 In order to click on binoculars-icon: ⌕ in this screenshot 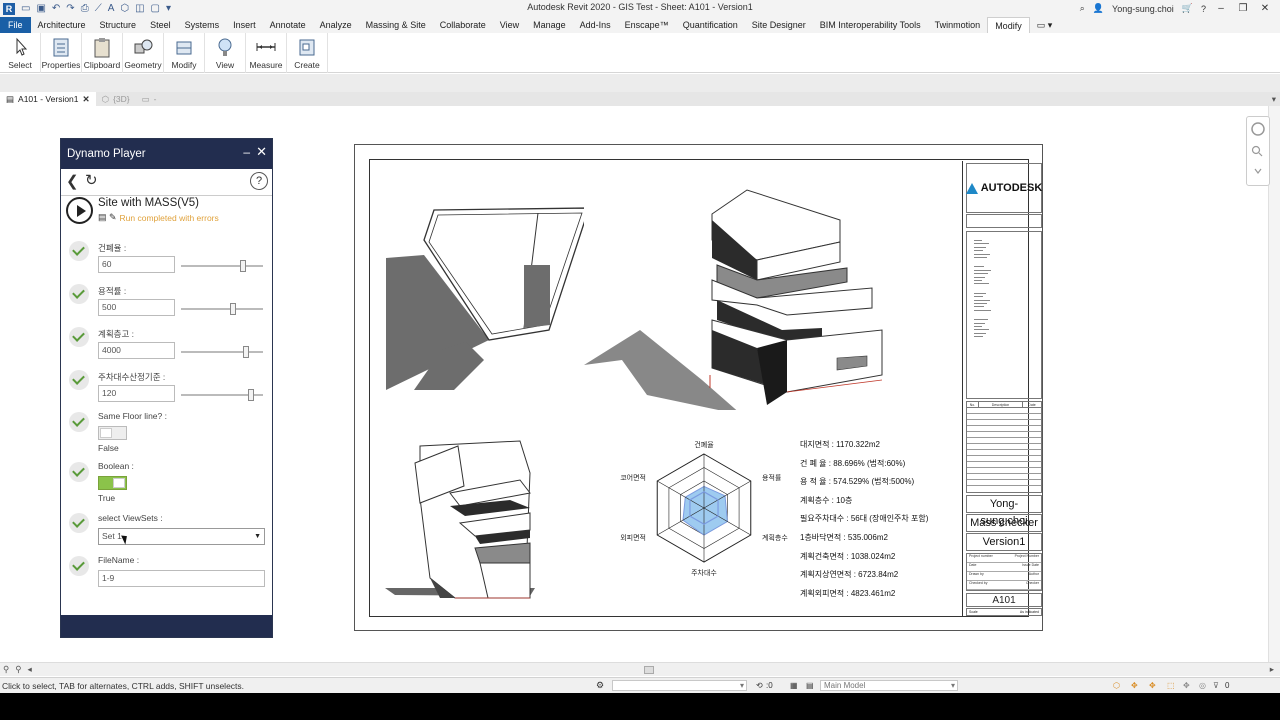, I will do `click(1082, 8)`.